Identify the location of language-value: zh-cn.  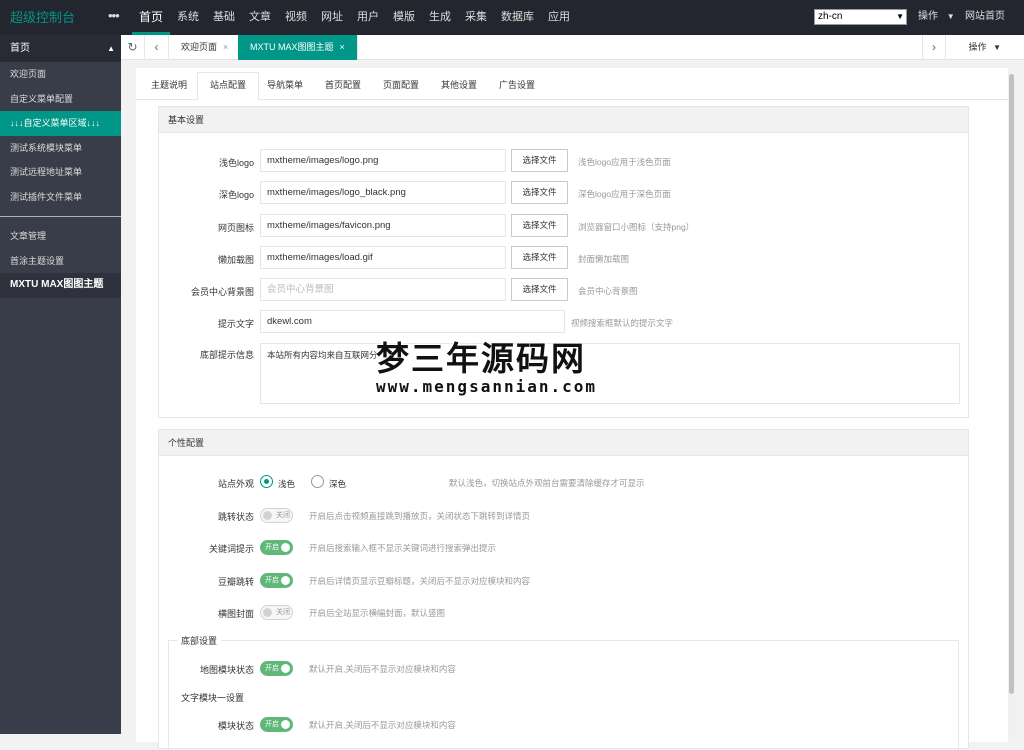
(830, 16).